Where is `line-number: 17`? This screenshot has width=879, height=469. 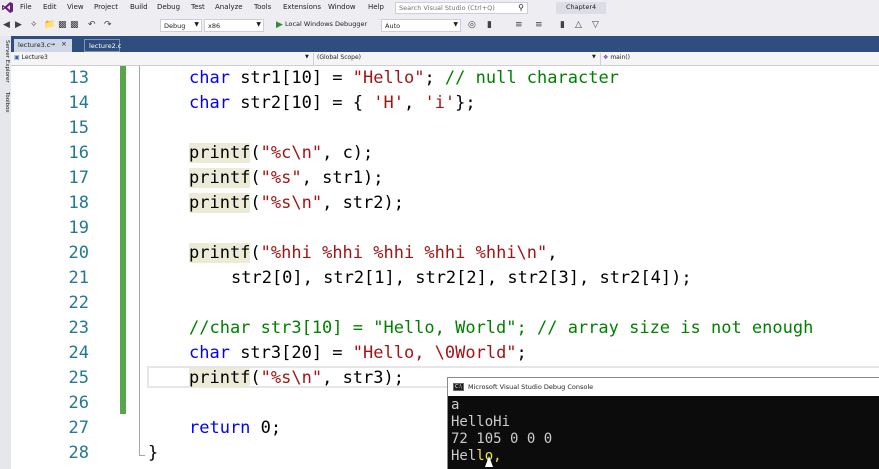 line-number: 17 is located at coordinates (78, 178).